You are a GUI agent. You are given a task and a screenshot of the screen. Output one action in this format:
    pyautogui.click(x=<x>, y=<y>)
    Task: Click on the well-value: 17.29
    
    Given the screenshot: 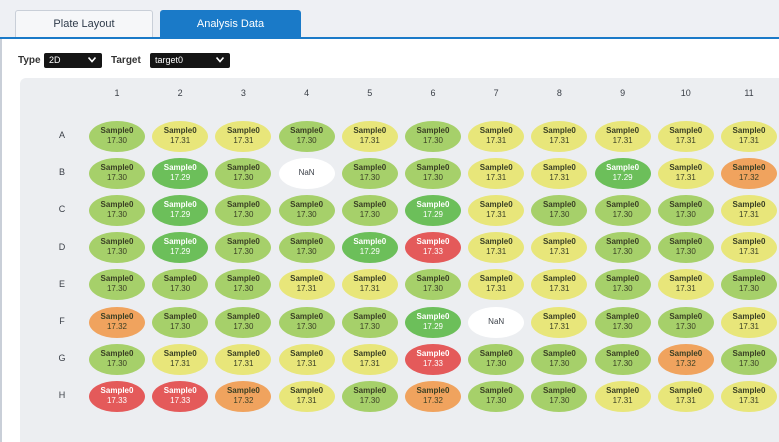 What is the action you would take?
    pyautogui.click(x=622, y=177)
    